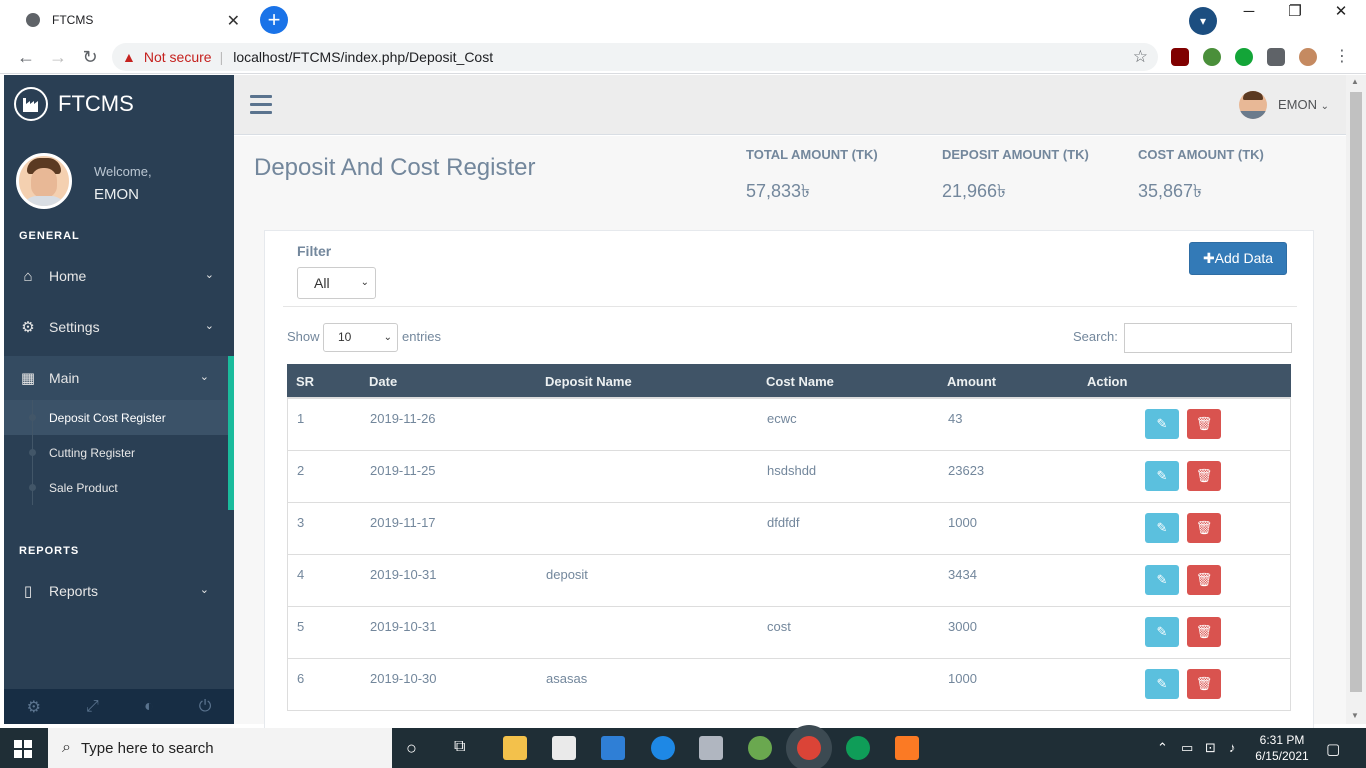  Describe the element at coordinates (1208, 338) in the screenshot. I see `search-input` at that location.